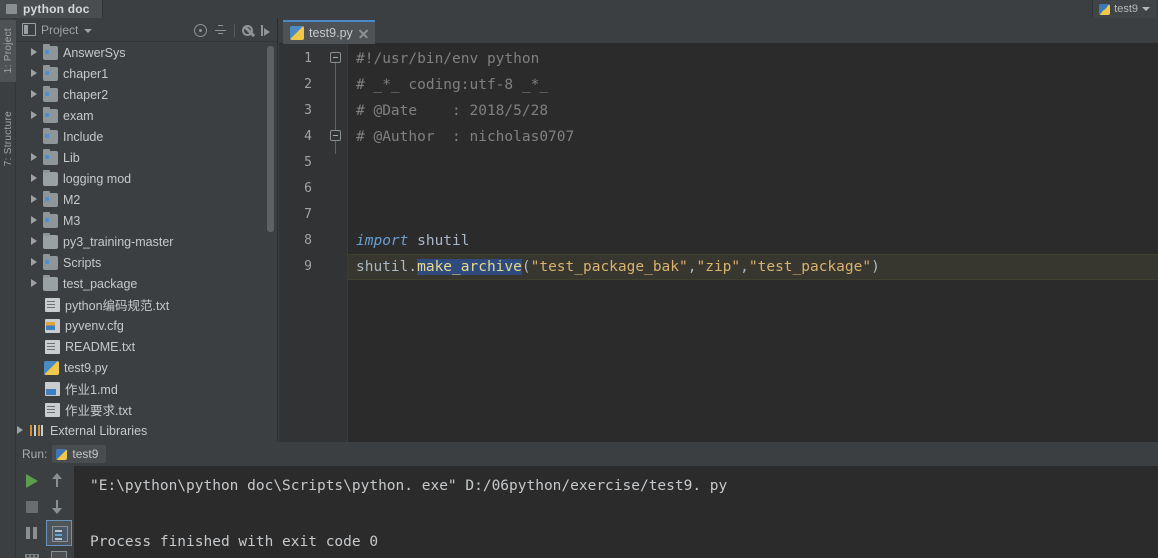 The image size is (1158, 558). What do you see at coordinates (147, 115) in the screenshot?
I see `tree-item: exam` at bounding box center [147, 115].